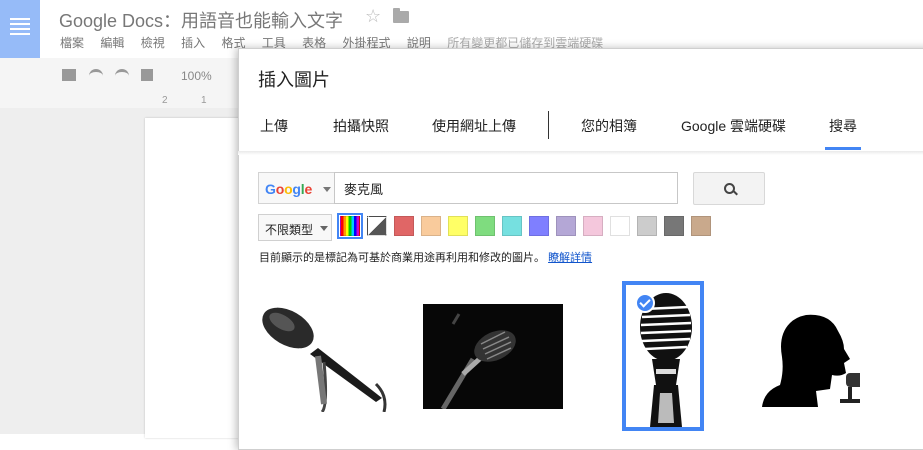 The height and width of the screenshot is (450, 923). I want to click on tab-albums: 您的相簿, so click(609, 126).